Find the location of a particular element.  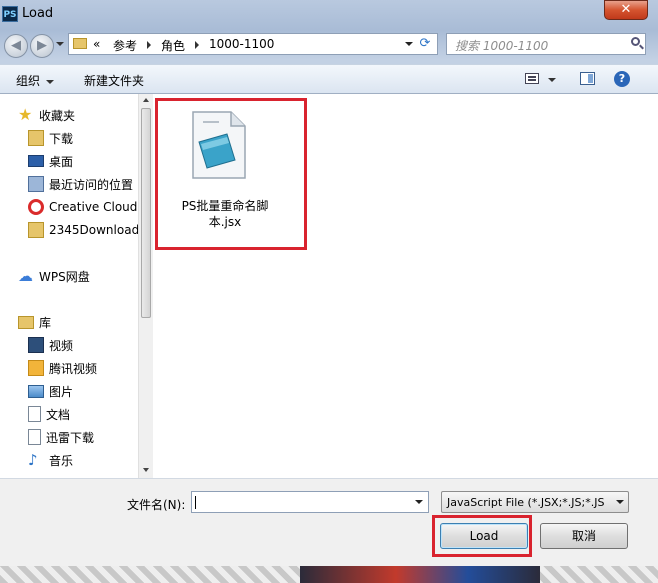

recent-locations-dropdown is located at coordinates (60, 44).